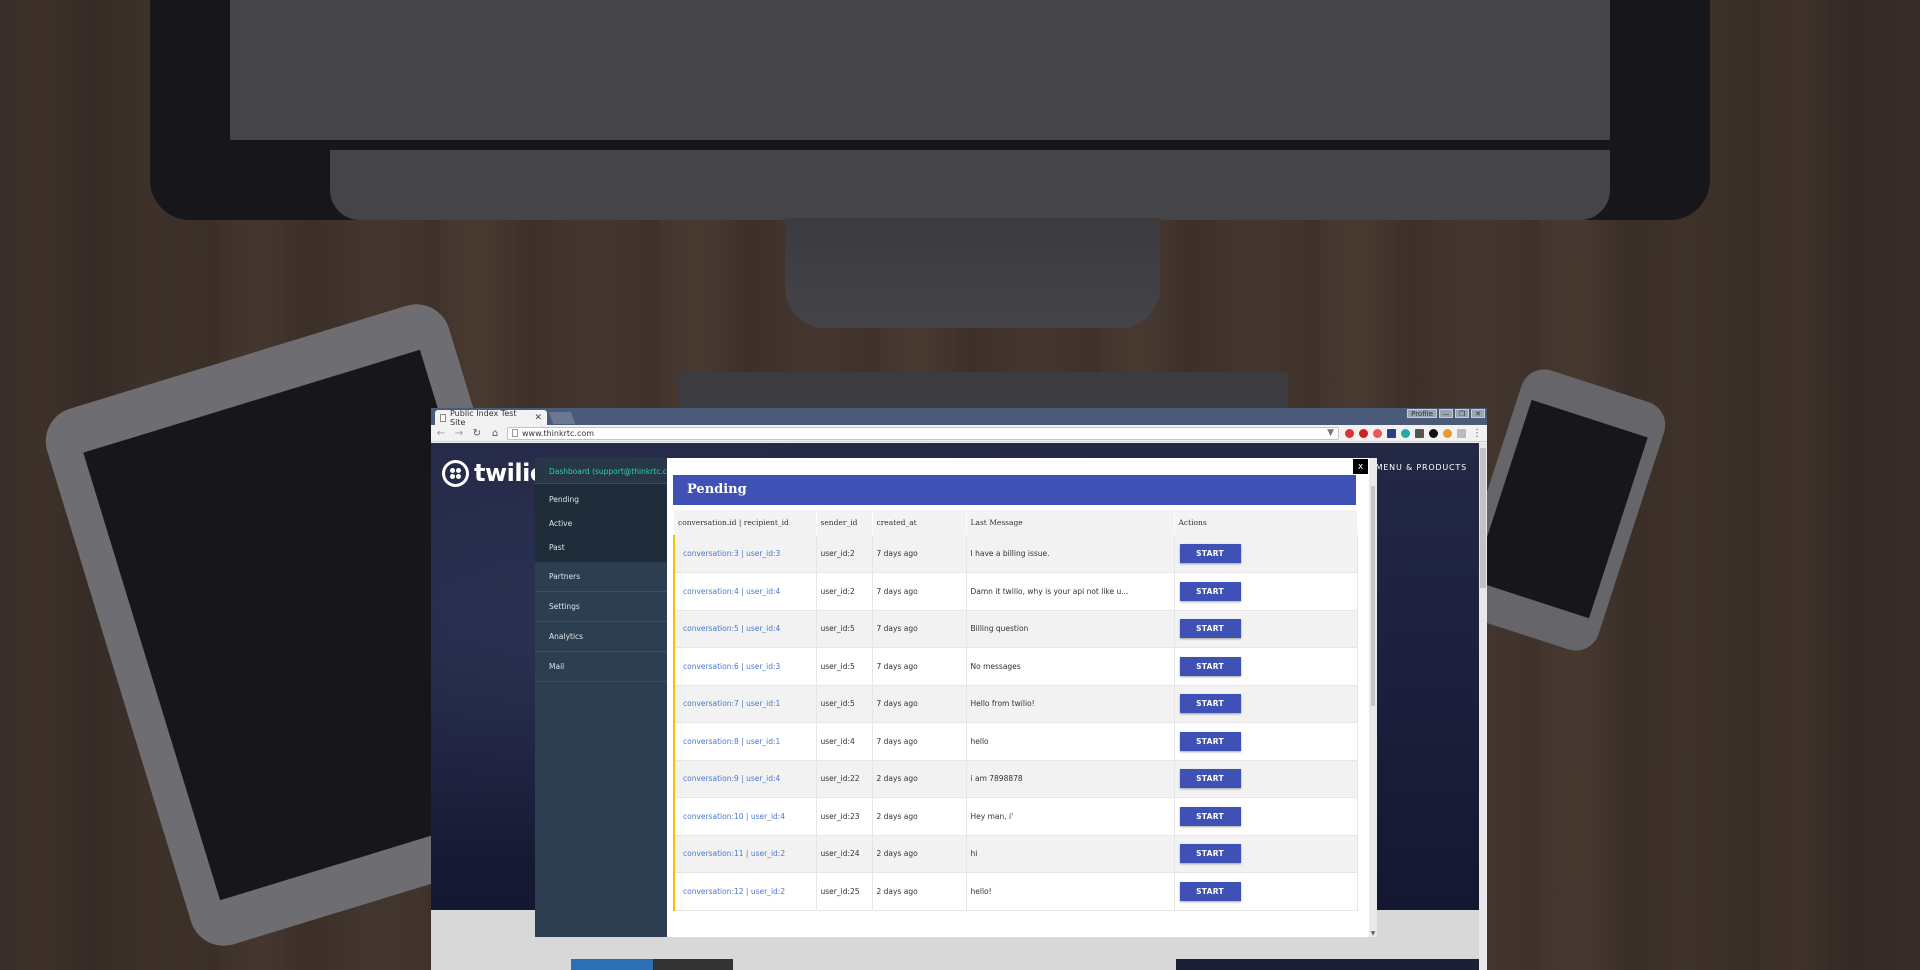  I want to click on column-header: created_at, so click(919, 522).